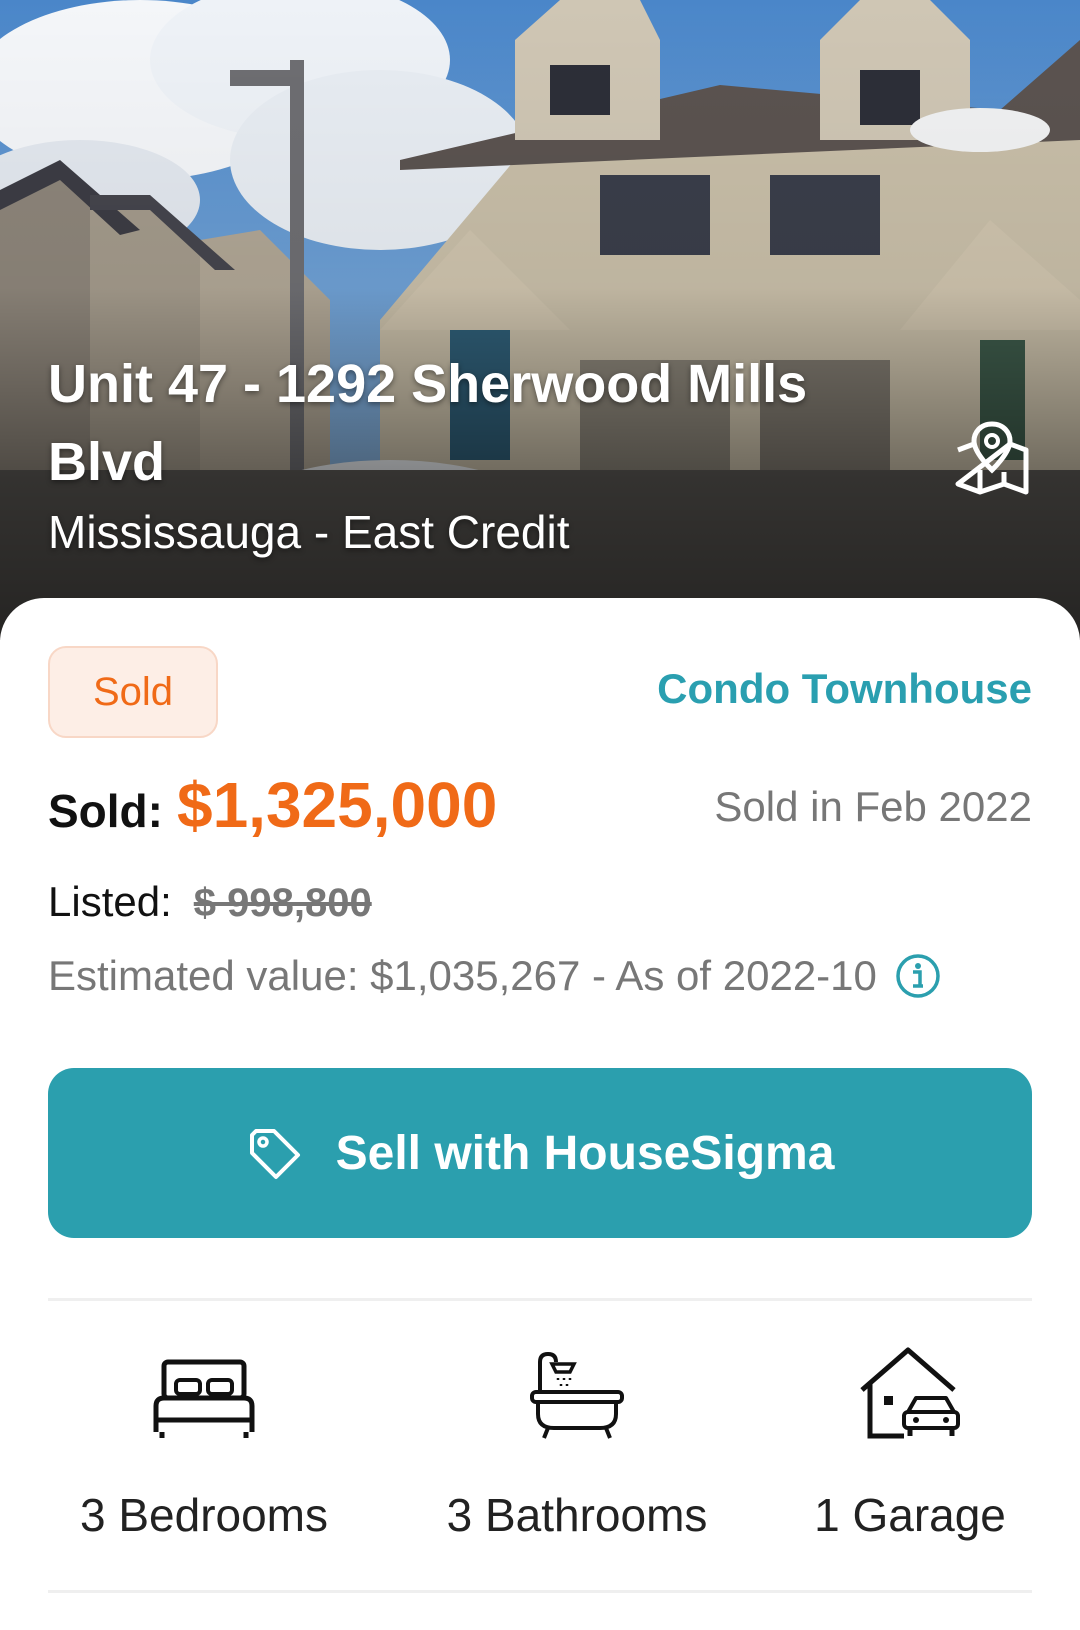 The width and height of the screenshot is (1080, 1630). Describe the element at coordinates (309, 532) in the screenshot. I see `listing-community: Mississauga - East Credit` at that location.